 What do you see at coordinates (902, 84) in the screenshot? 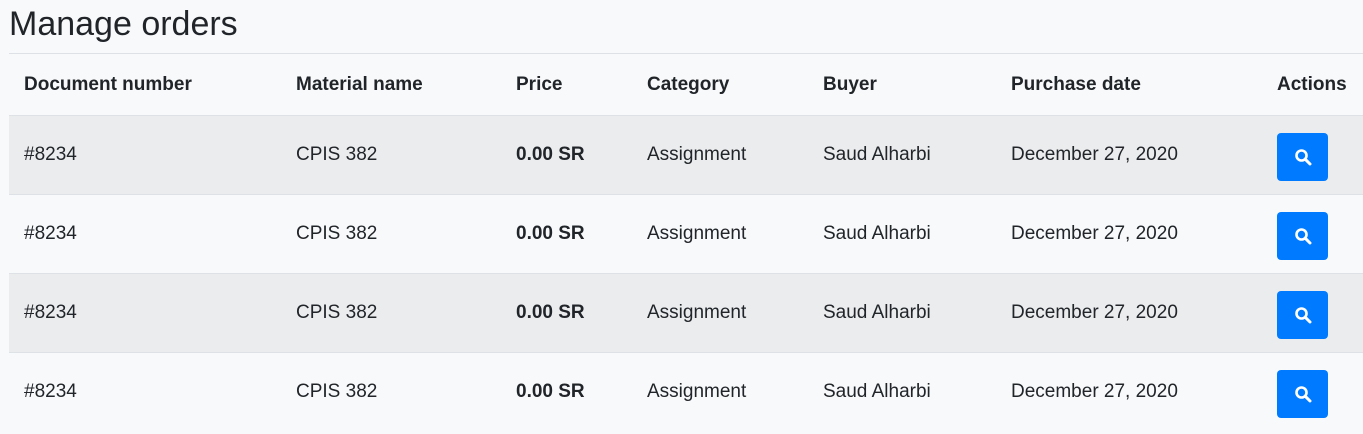
I see `column-header-buyer: Buyer` at bounding box center [902, 84].